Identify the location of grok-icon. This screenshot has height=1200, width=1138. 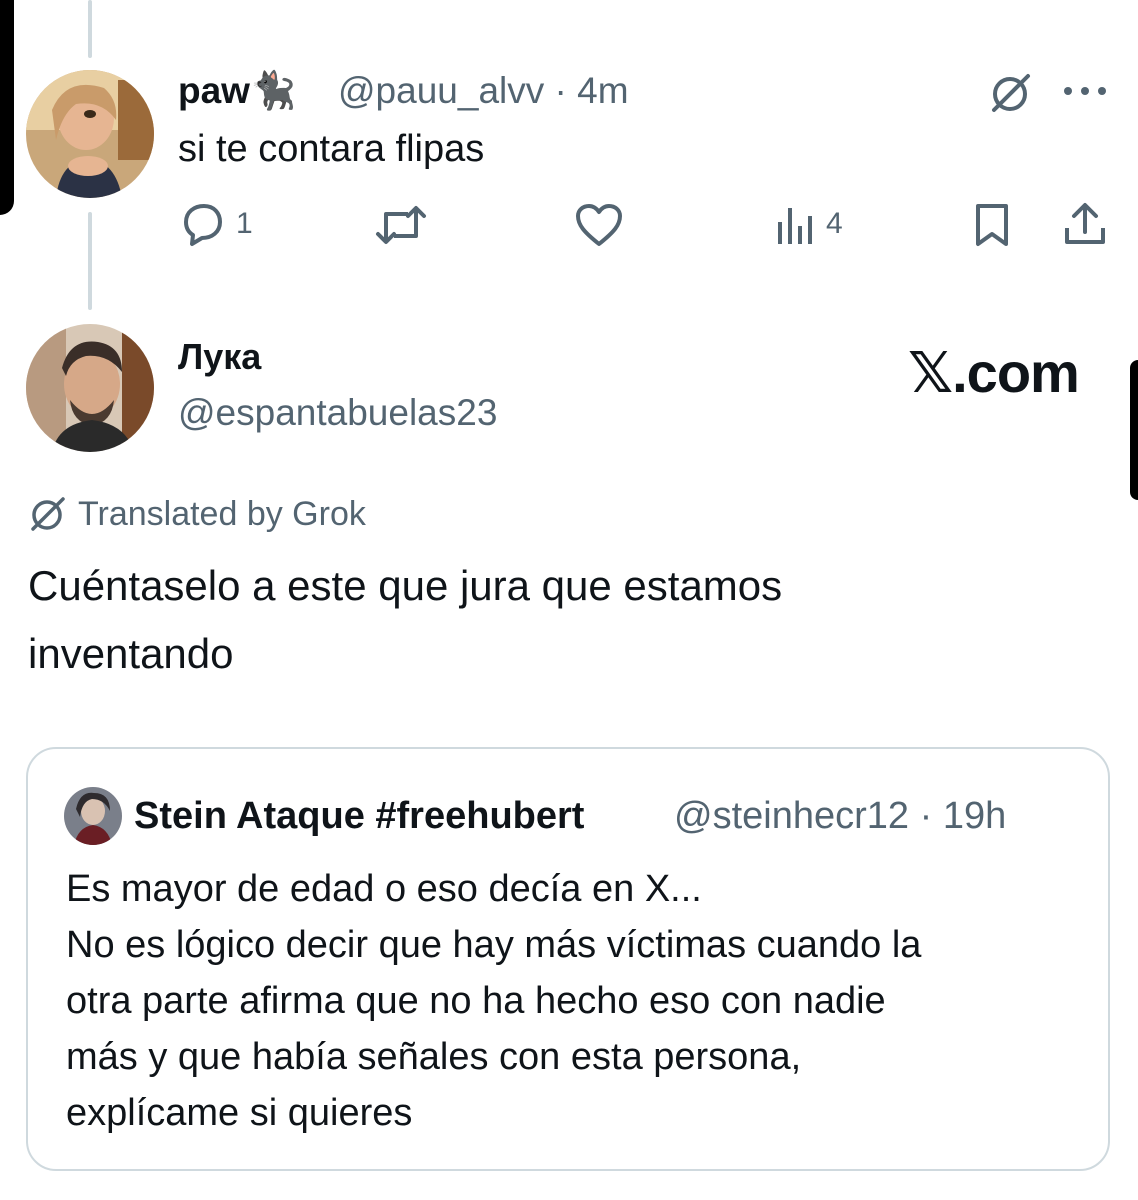
(48, 514).